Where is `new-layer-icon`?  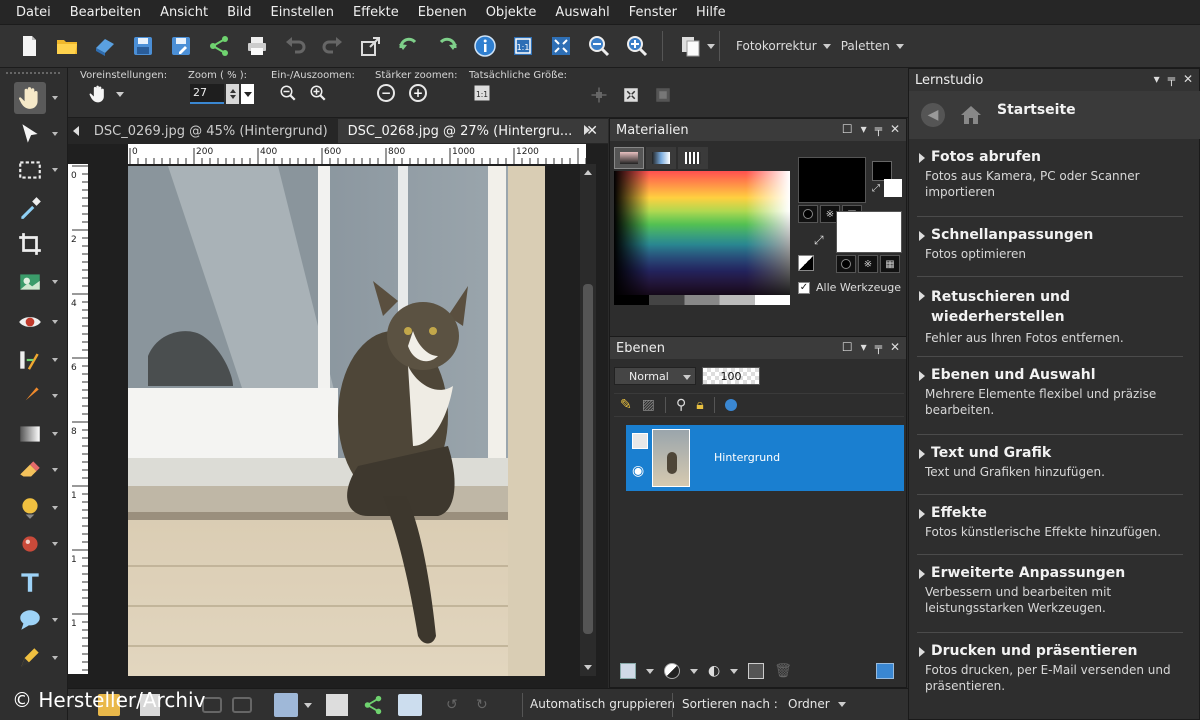
new-layer-icon is located at coordinates (730, 405).